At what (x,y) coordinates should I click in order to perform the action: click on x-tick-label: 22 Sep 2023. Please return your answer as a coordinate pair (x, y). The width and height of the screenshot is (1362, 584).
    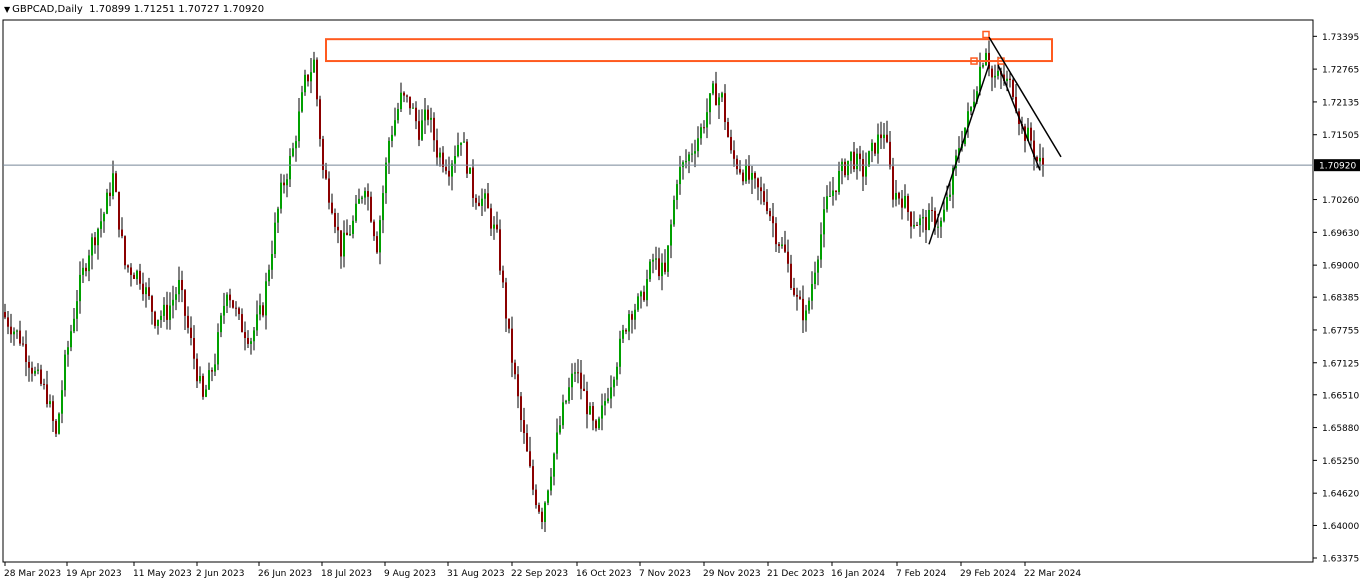
    Looking at the image, I should click on (539, 574).